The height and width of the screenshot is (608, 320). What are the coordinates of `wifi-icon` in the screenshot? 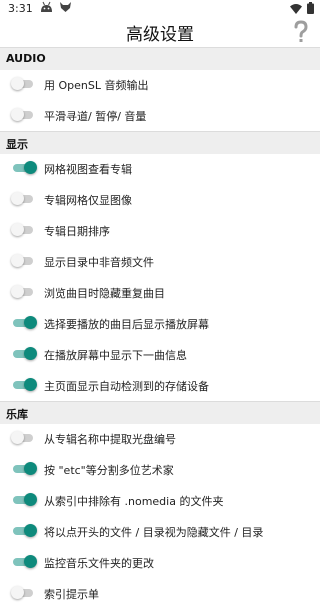 It's located at (296, 8).